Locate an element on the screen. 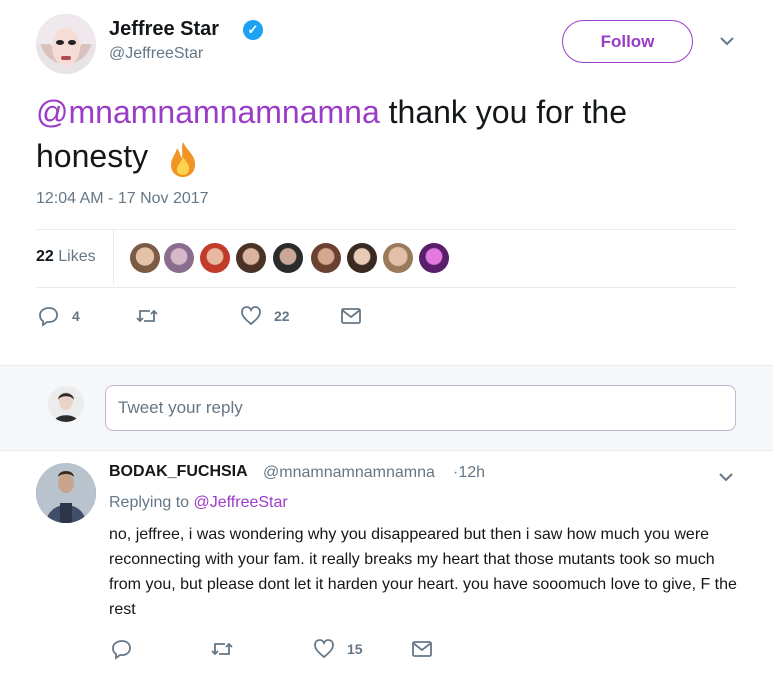  reply-author-avatar is located at coordinates (66, 493).